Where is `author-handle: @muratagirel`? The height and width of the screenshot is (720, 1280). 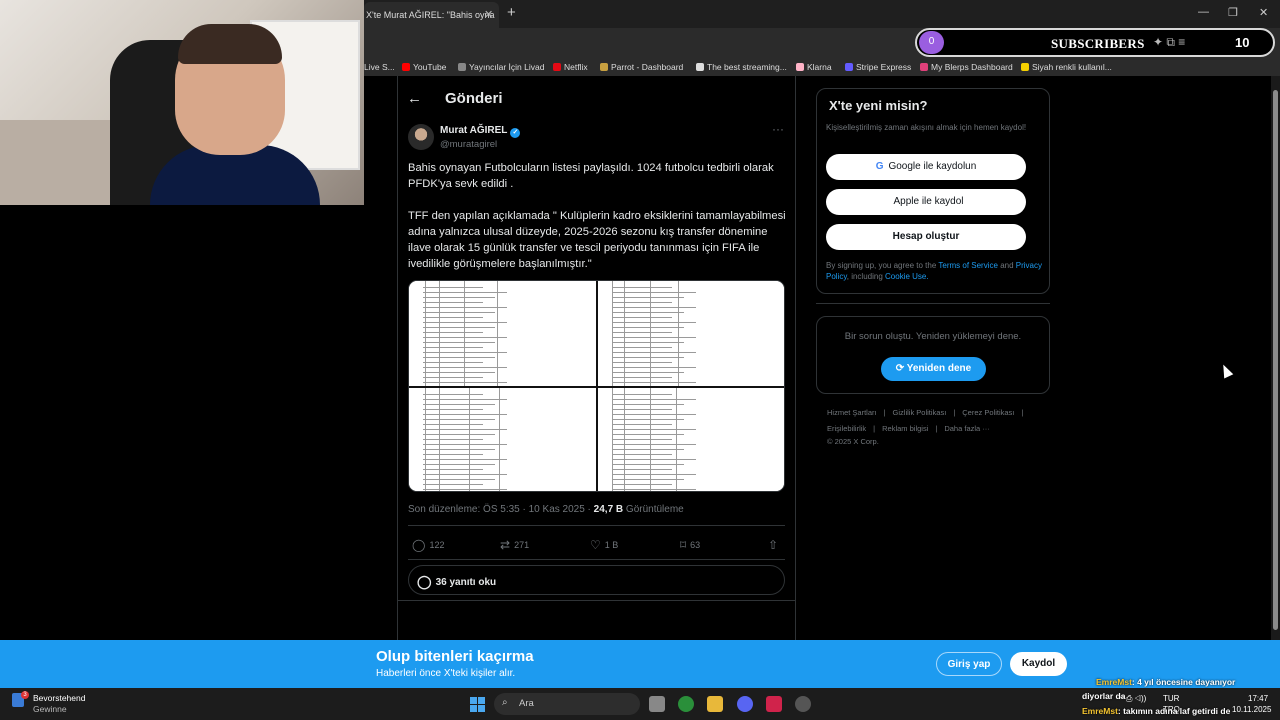
author-handle: @muratagirel is located at coordinates (468, 144).